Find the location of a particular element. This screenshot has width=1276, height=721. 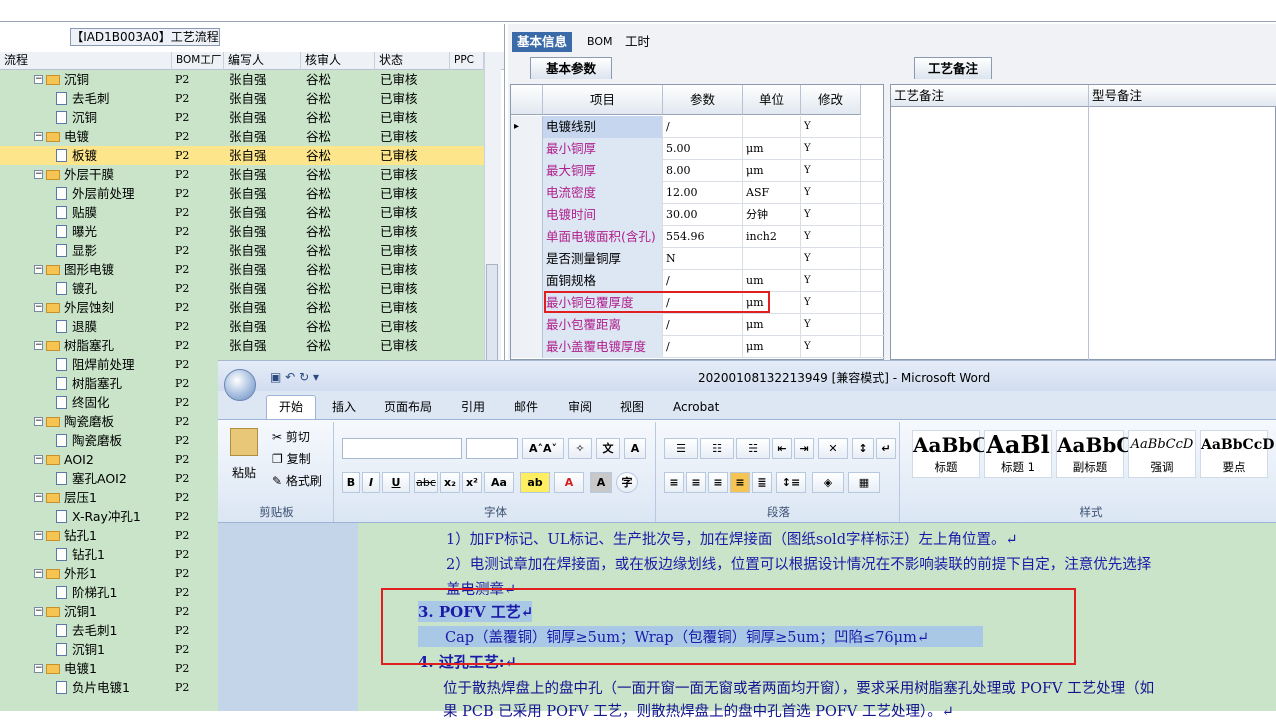

underline-icon: U is located at coordinates (396, 482).